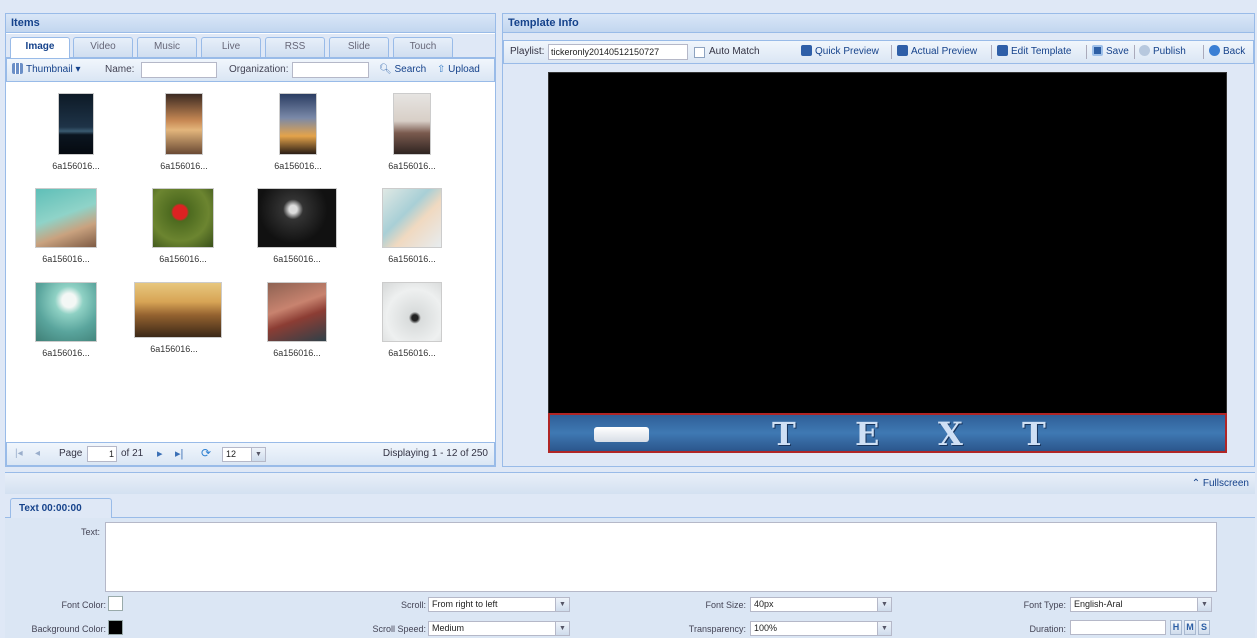 Image resolution: width=1257 pixels, height=638 pixels. Describe the element at coordinates (295, 47) in the screenshot. I see `tab-rss: RSS` at that location.